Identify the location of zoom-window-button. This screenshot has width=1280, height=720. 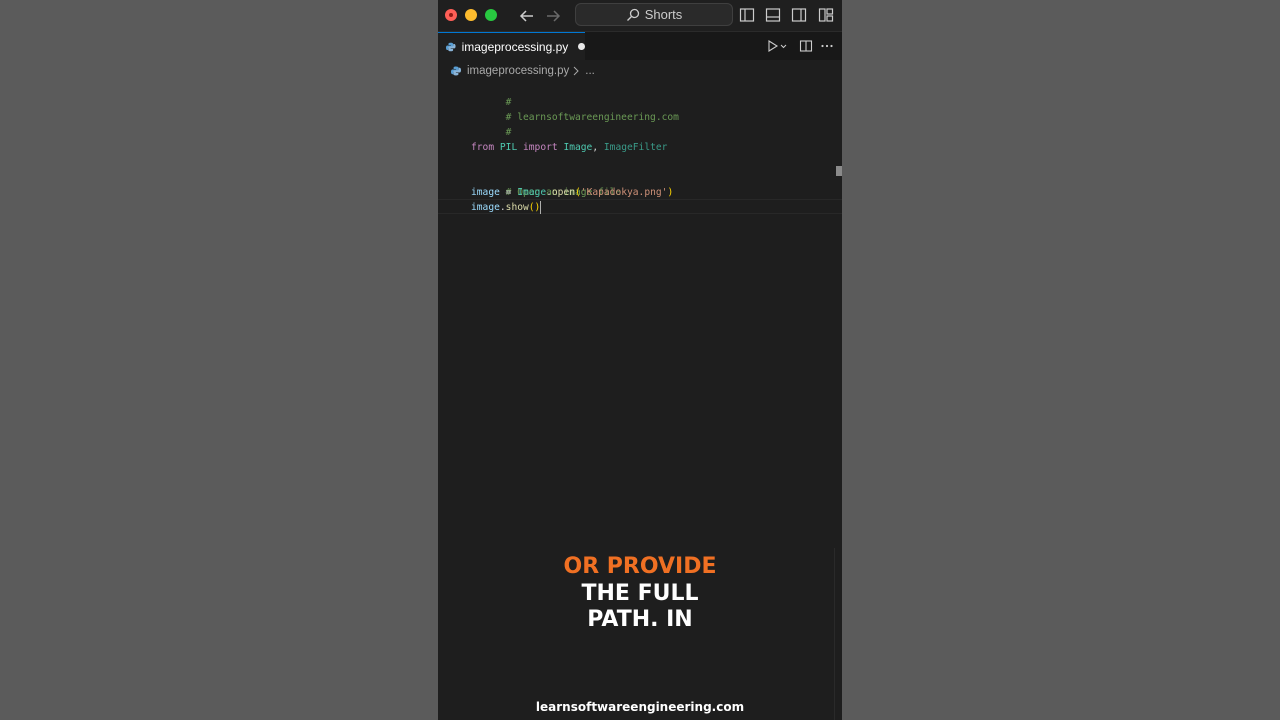
(491, 15).